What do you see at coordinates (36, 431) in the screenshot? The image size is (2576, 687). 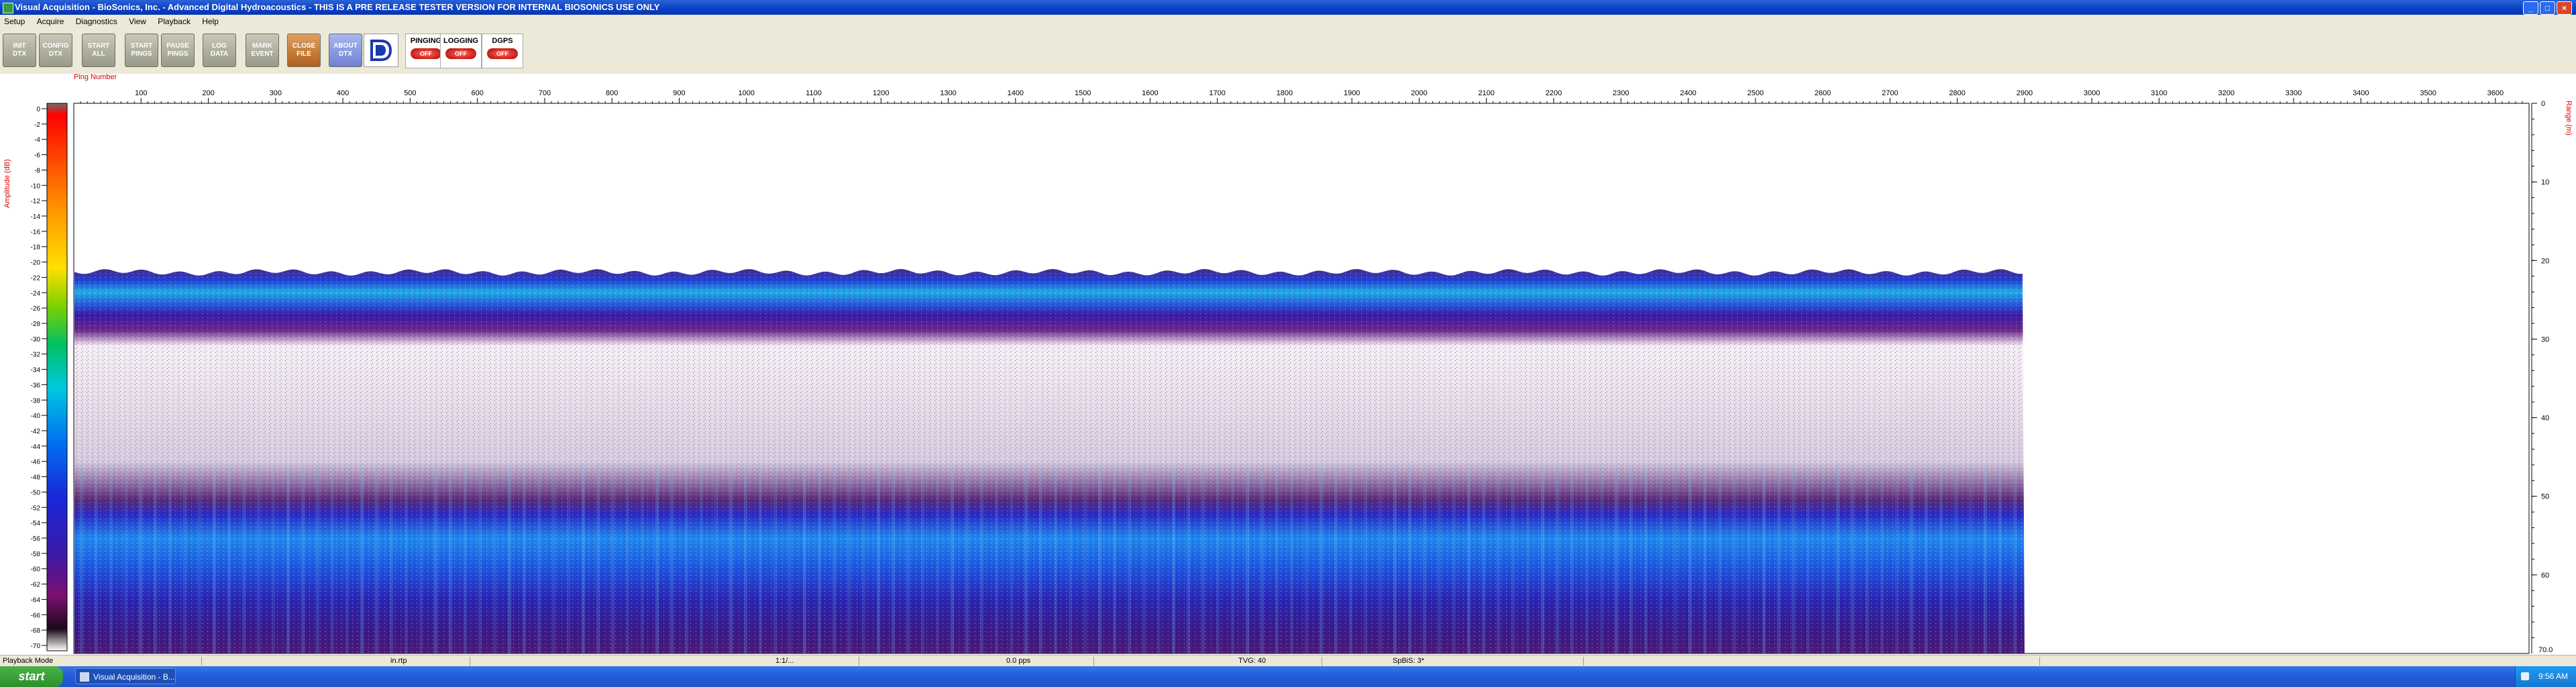 I see `amplitude-tick-label: -42` at bounding box center [36, 431].